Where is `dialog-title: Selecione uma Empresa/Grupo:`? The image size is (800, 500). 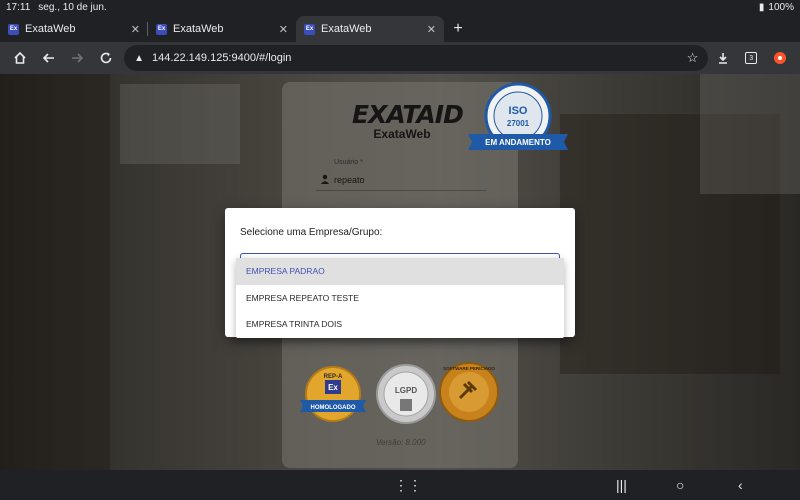 dialog-title: Selecione uma Empresa/Grupo: is located at coordinates (311, 232).